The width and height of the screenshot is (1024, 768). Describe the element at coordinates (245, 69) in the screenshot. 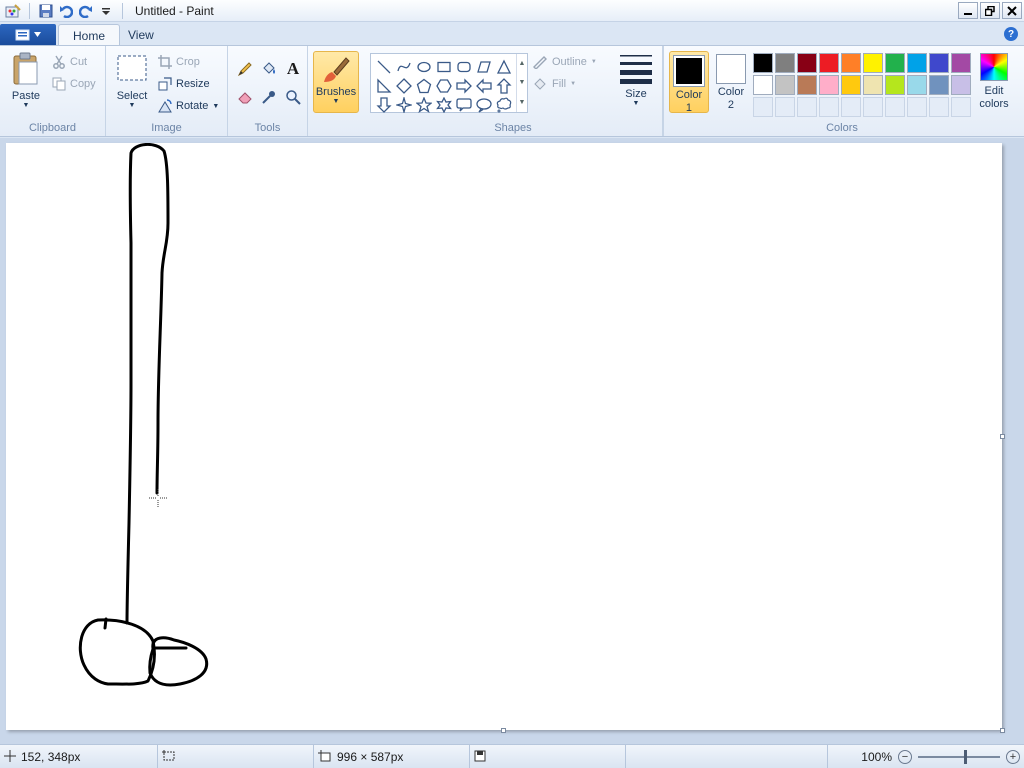

I see `pencil-icon` at that location.